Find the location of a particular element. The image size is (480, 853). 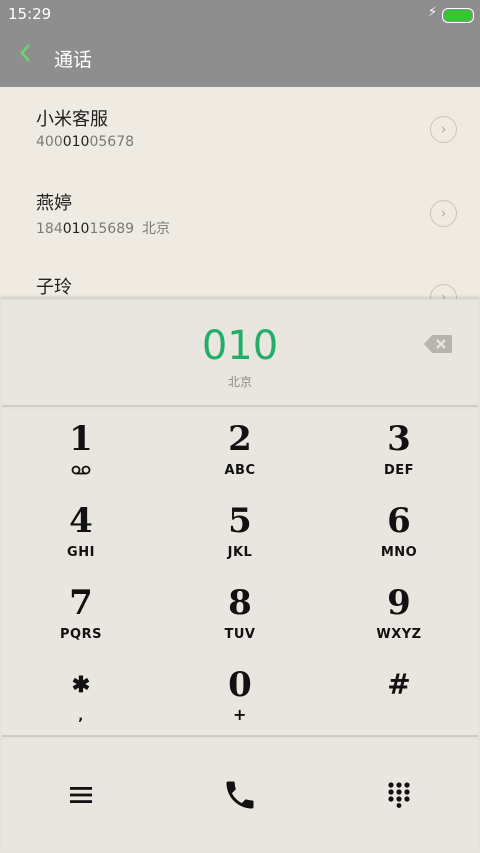

keypad-toggle-button is located at coordinates (399, 795).